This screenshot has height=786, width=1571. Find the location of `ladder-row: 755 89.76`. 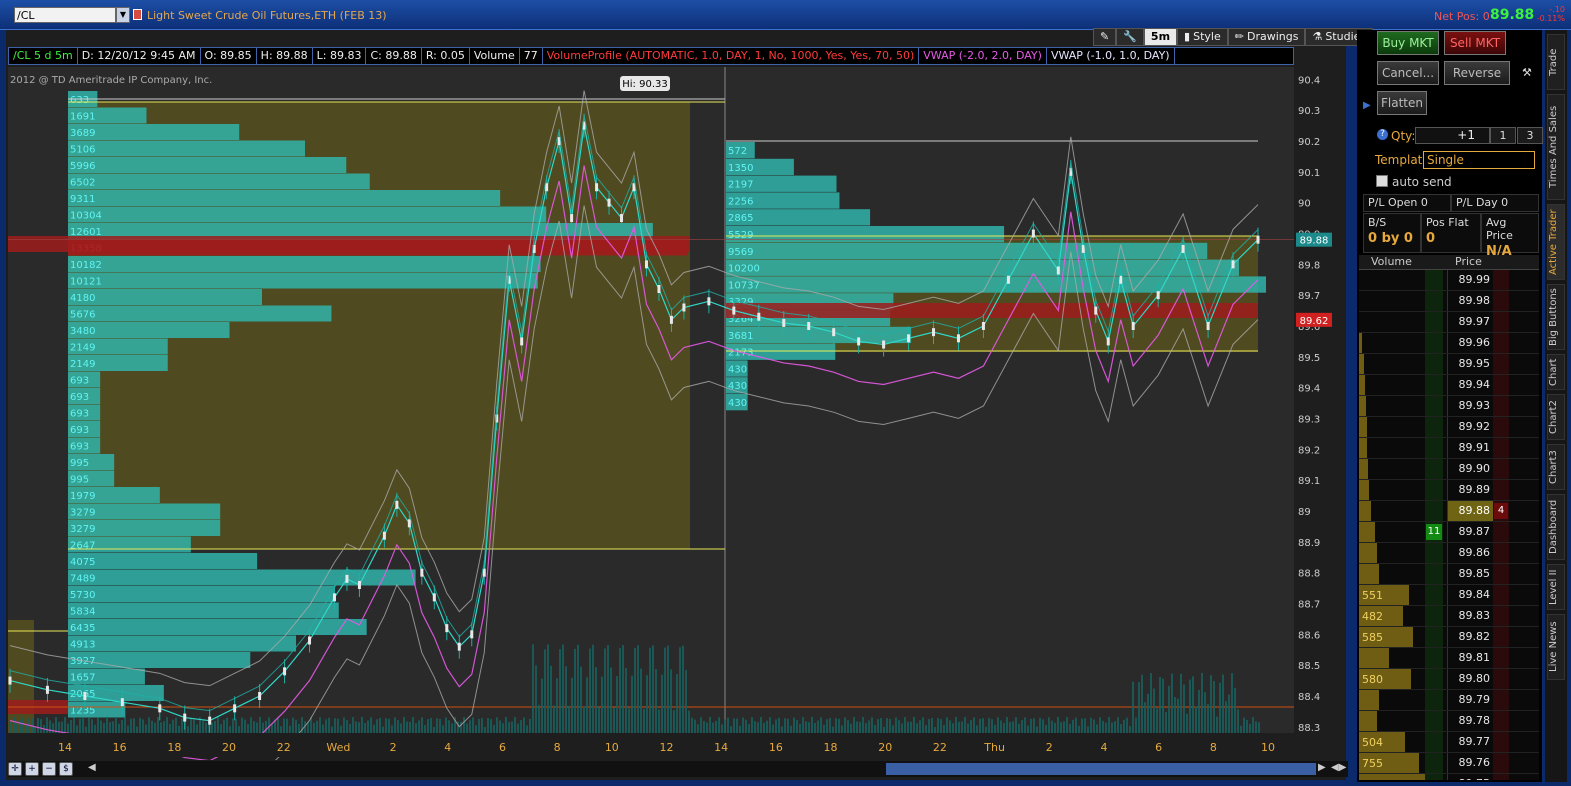

ladder-row: 755 89.76 is located at coordinates (1449, 763).